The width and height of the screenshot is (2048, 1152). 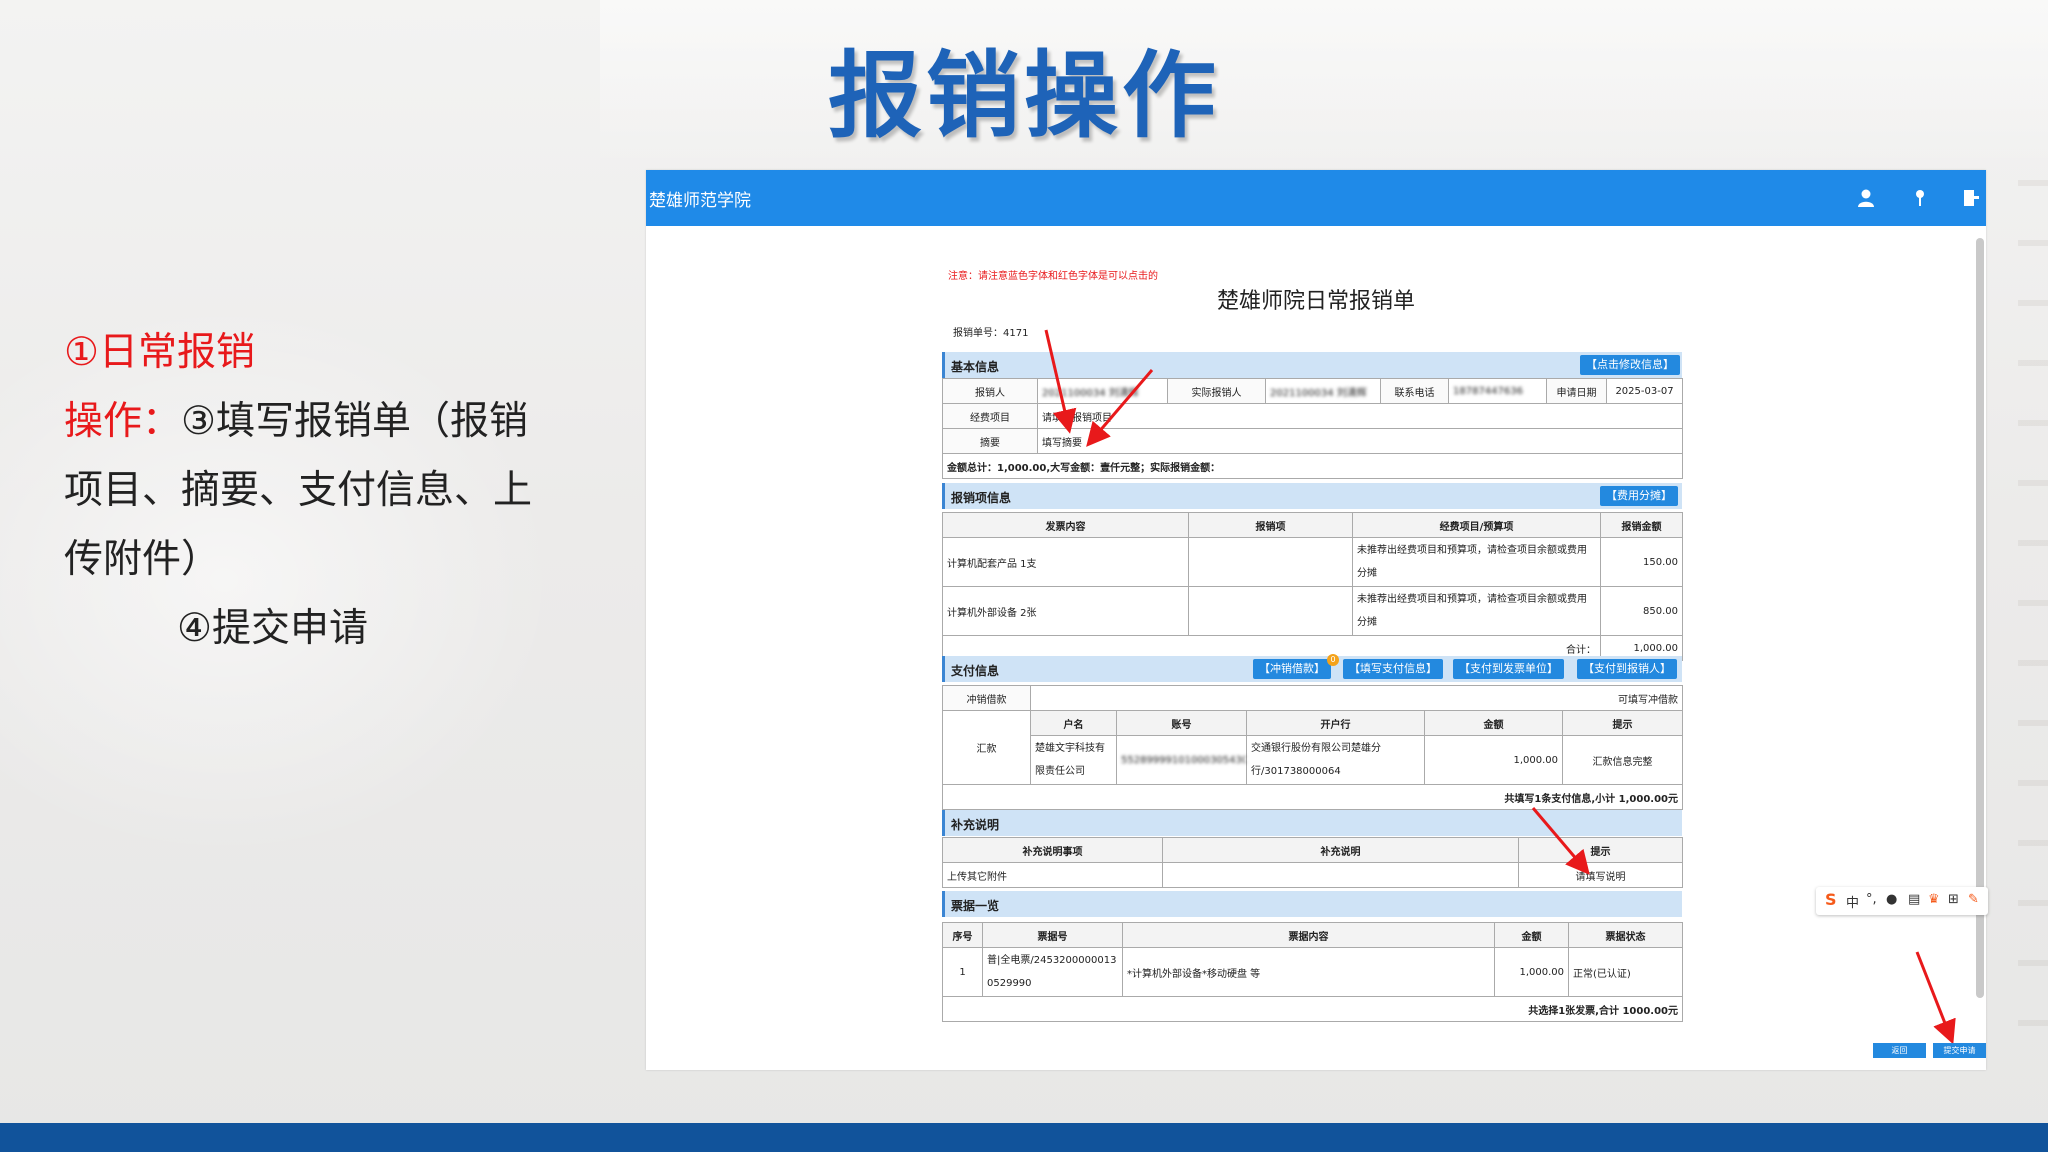 What do you see at coordinates (1852, 901) in the screenshot?
I see `ime-lang: 中` at bounding box center [1852, 901].